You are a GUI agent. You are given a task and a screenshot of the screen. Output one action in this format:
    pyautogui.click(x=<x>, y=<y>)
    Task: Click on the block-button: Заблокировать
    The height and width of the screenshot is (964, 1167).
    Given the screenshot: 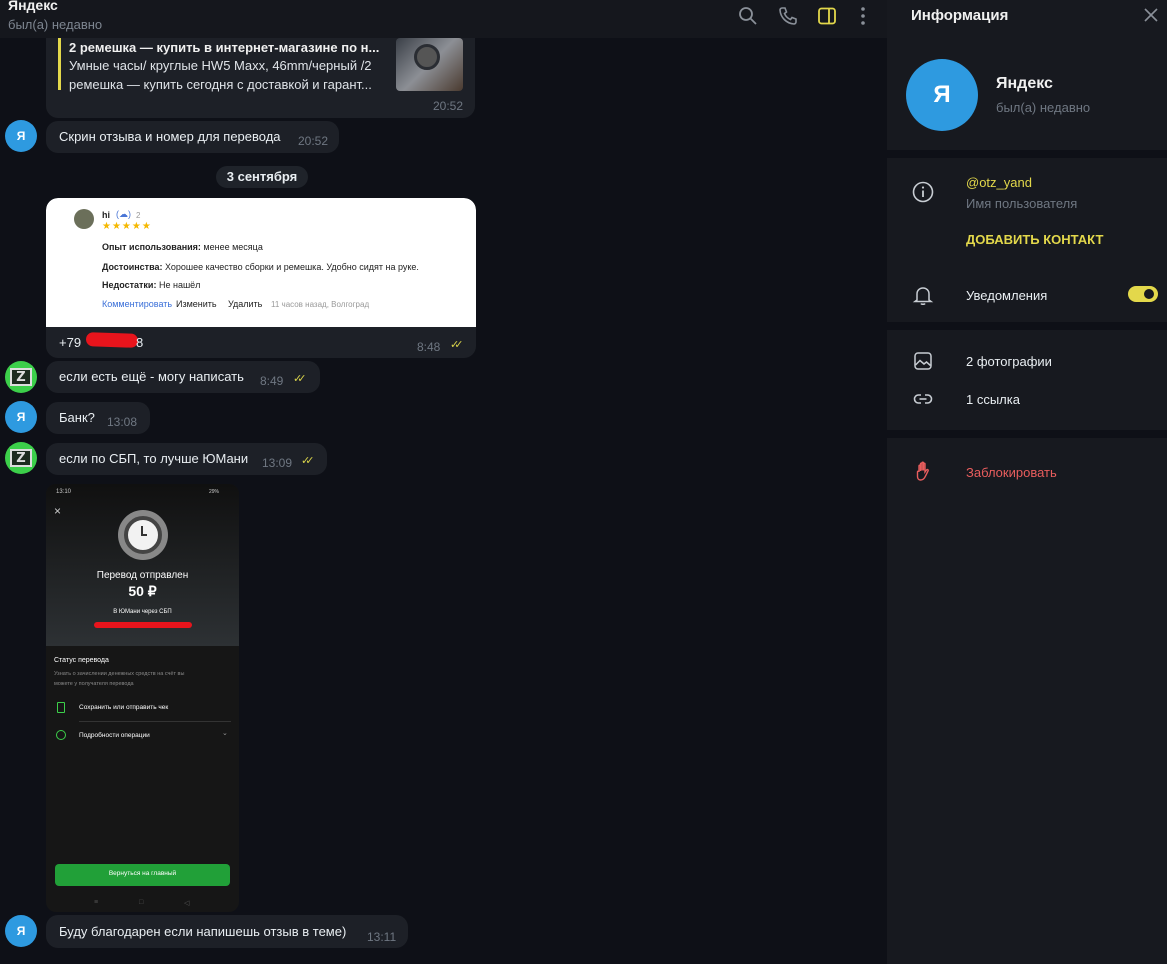 What is the action you would take?
    pyautogui.click(x=1011, y=472)
    